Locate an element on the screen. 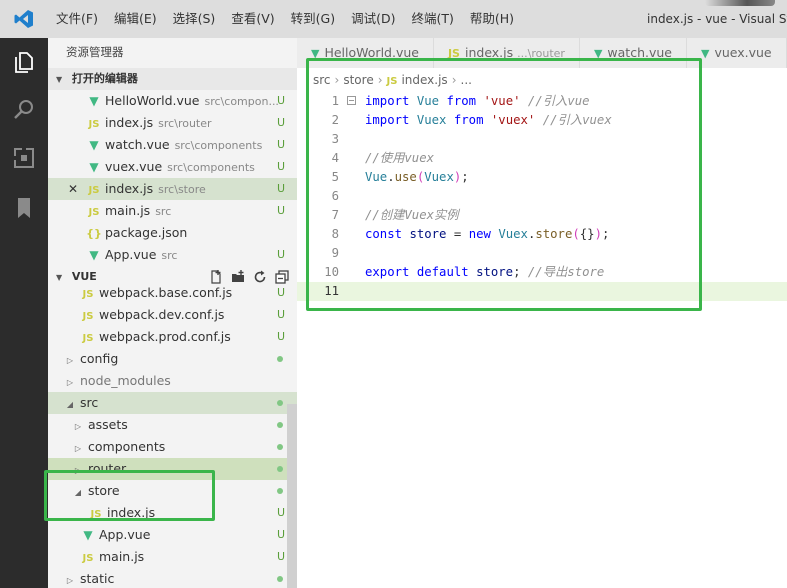 The width and height of the screenshot is (787, 588). code-token: import is located at coordinates (387, 120).